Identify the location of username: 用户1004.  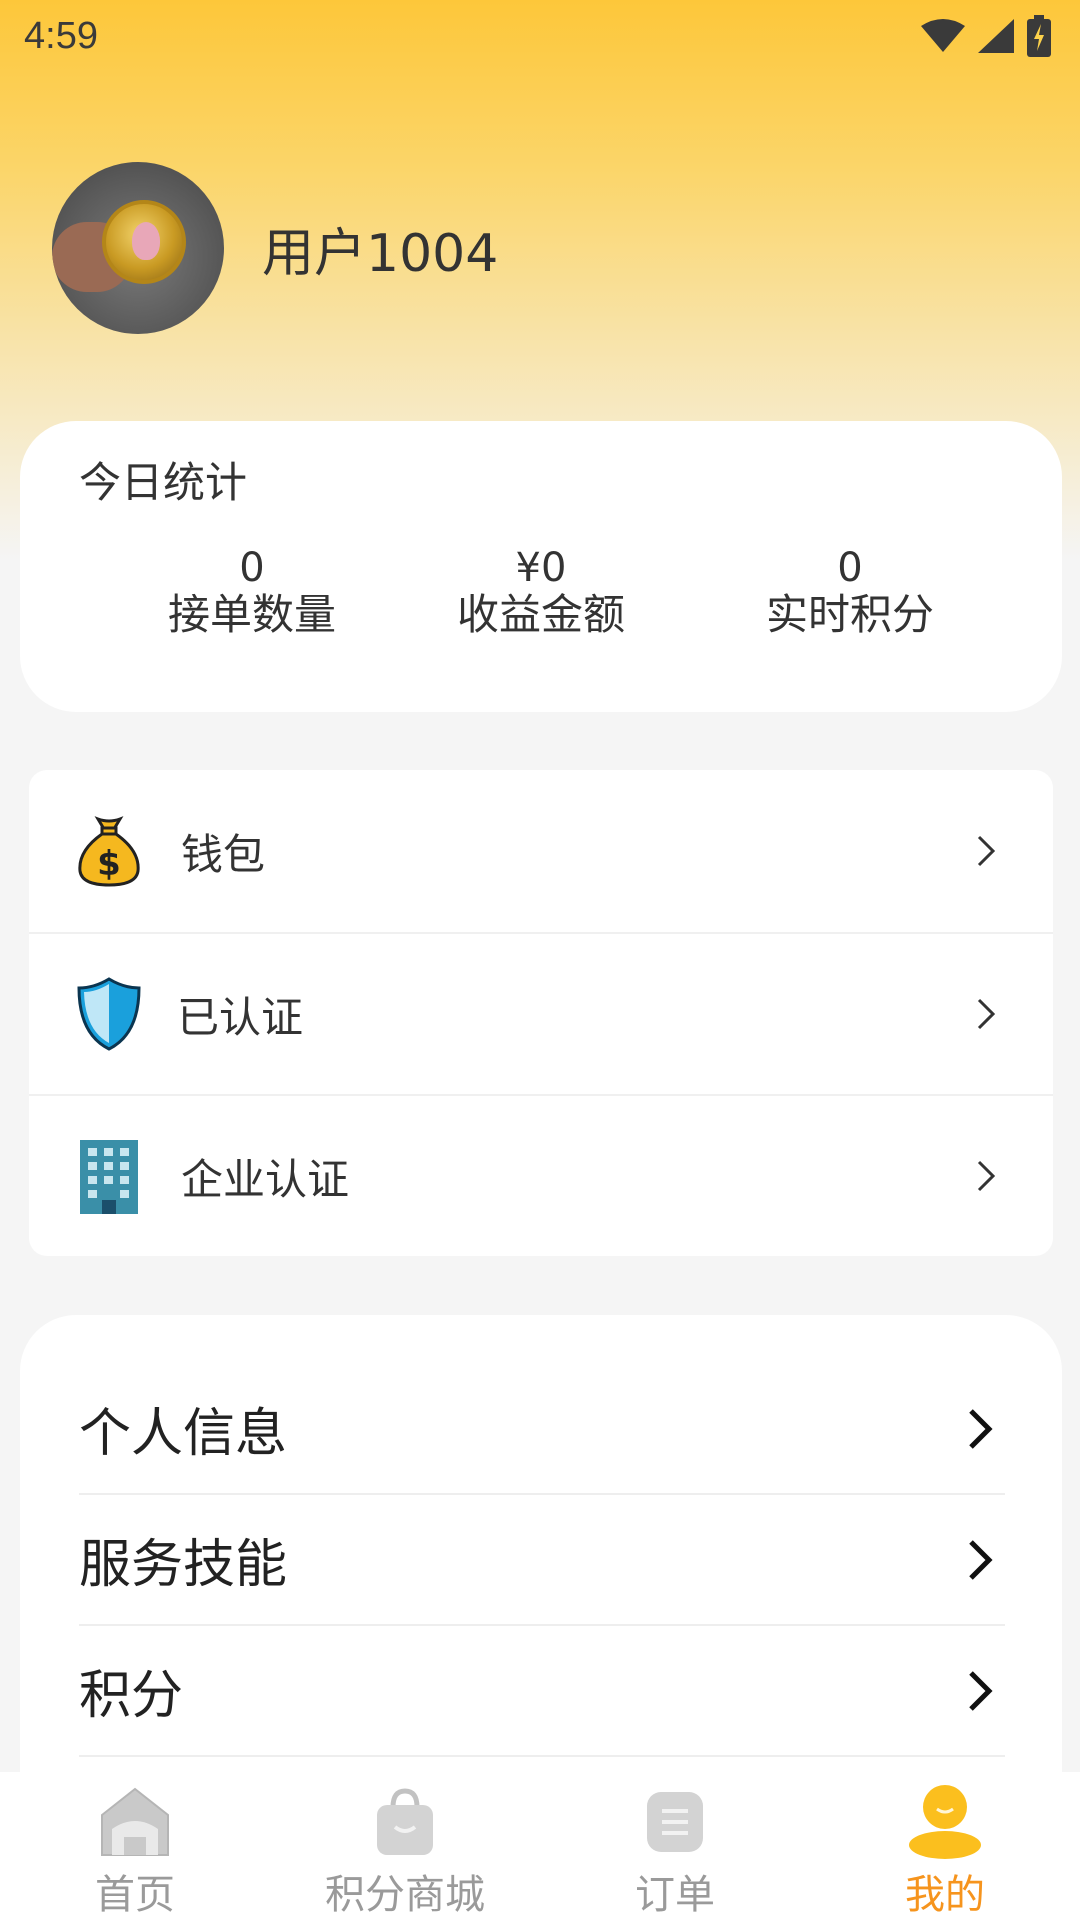
(380, 253).